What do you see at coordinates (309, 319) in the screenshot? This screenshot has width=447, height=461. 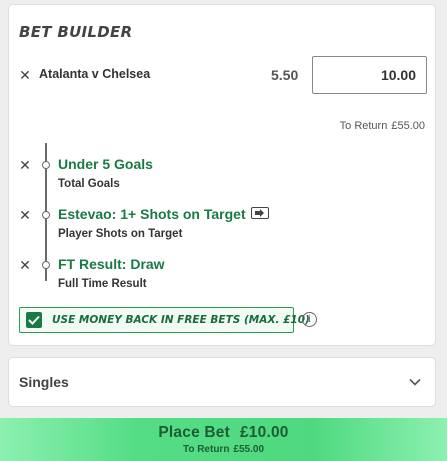 I see `info-icon: i` at bounding box center [309, 319].